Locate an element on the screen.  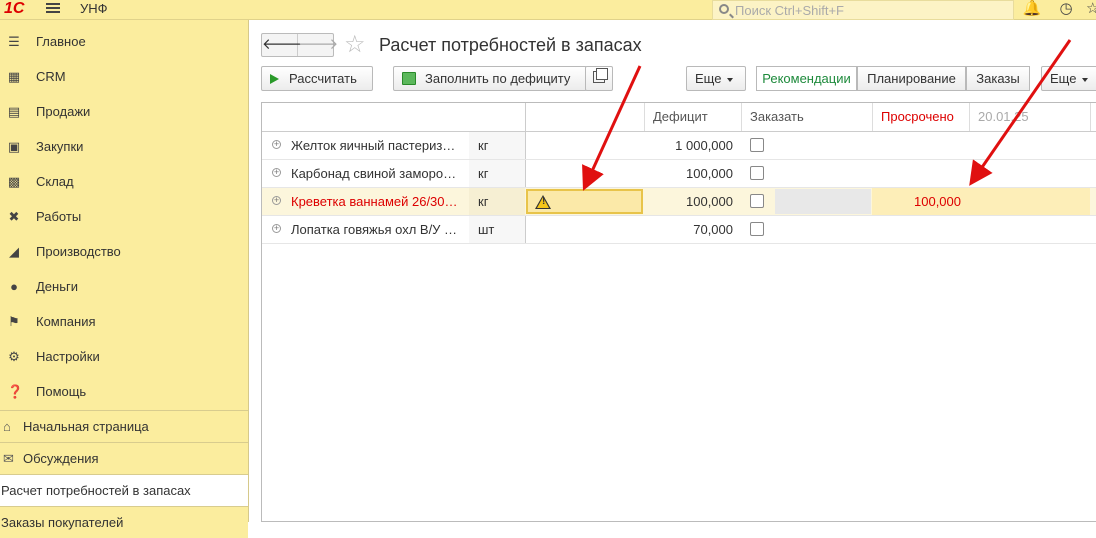
sidebar-item-crm: ▦ CRM is located at coordinates (124, 76).